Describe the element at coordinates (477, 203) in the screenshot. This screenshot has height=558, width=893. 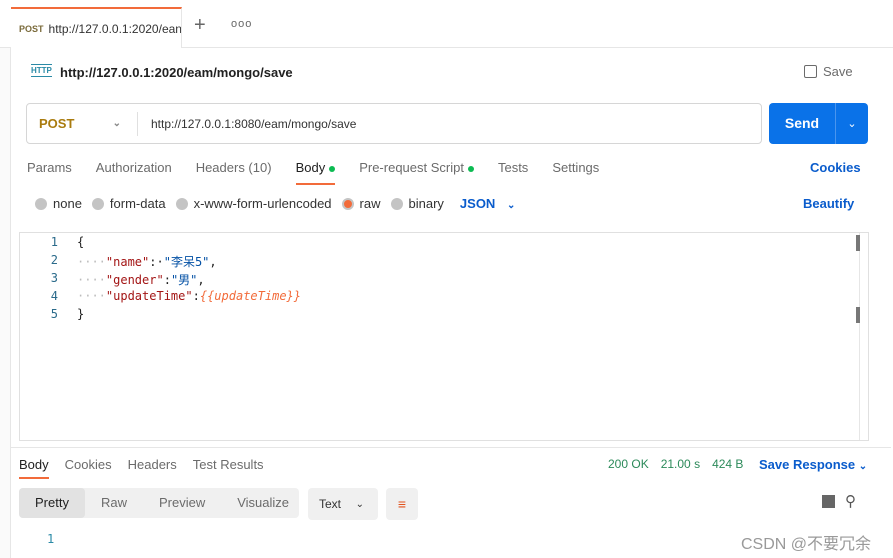
I see `language-label: JSON` at that location.